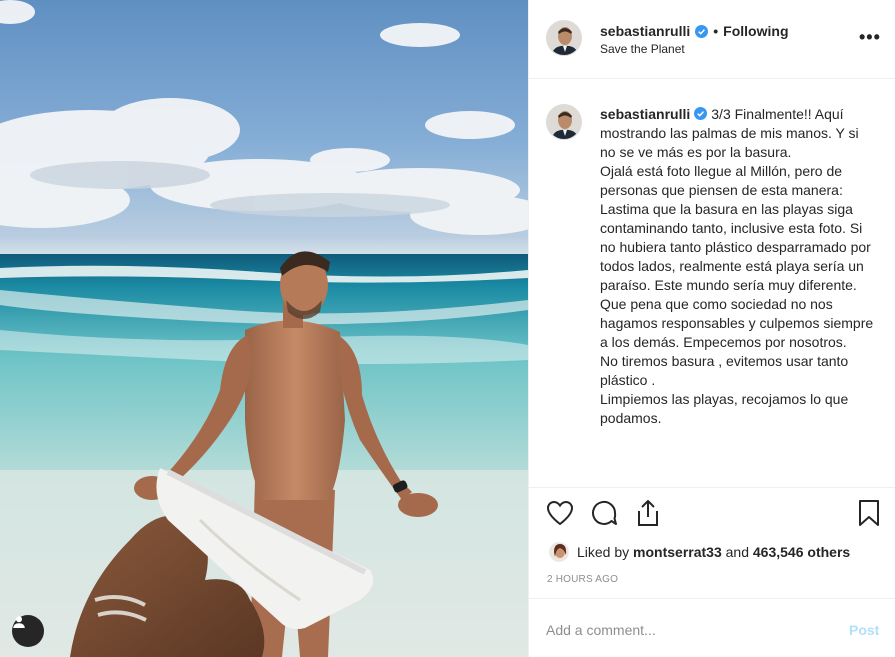 Image resolution: width=895 pixels, height=657 pixels. I want to click on liker-photo, so click(559, 552).